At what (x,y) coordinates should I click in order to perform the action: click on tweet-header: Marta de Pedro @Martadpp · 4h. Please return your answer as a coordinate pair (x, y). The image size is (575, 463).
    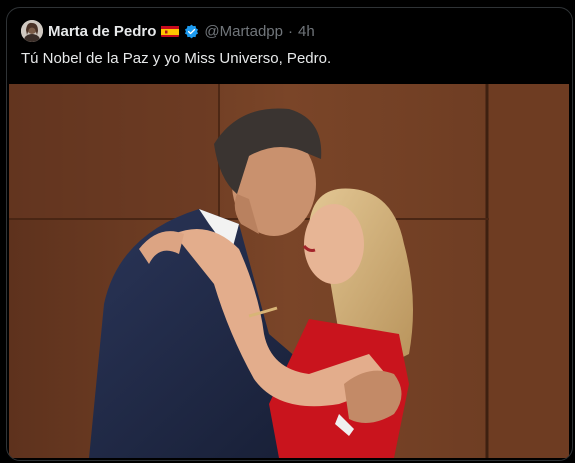
    Looking at the image, I should click on (168, 31).